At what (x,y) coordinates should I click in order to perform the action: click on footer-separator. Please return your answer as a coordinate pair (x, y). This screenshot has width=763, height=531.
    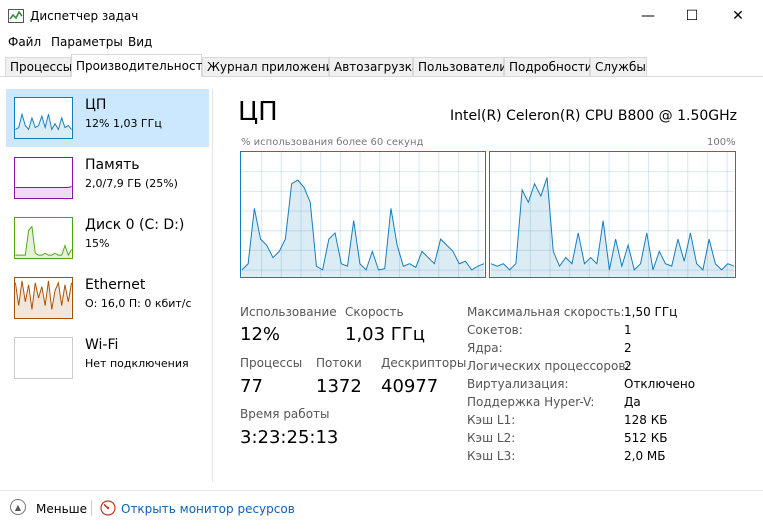
    Looking at the image, I should click on (381, 490).